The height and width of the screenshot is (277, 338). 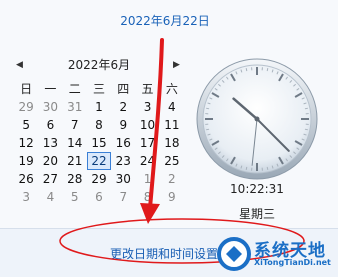 I want to click on logo-url: XiTongTianDi.net, so click(x=292, y=262).